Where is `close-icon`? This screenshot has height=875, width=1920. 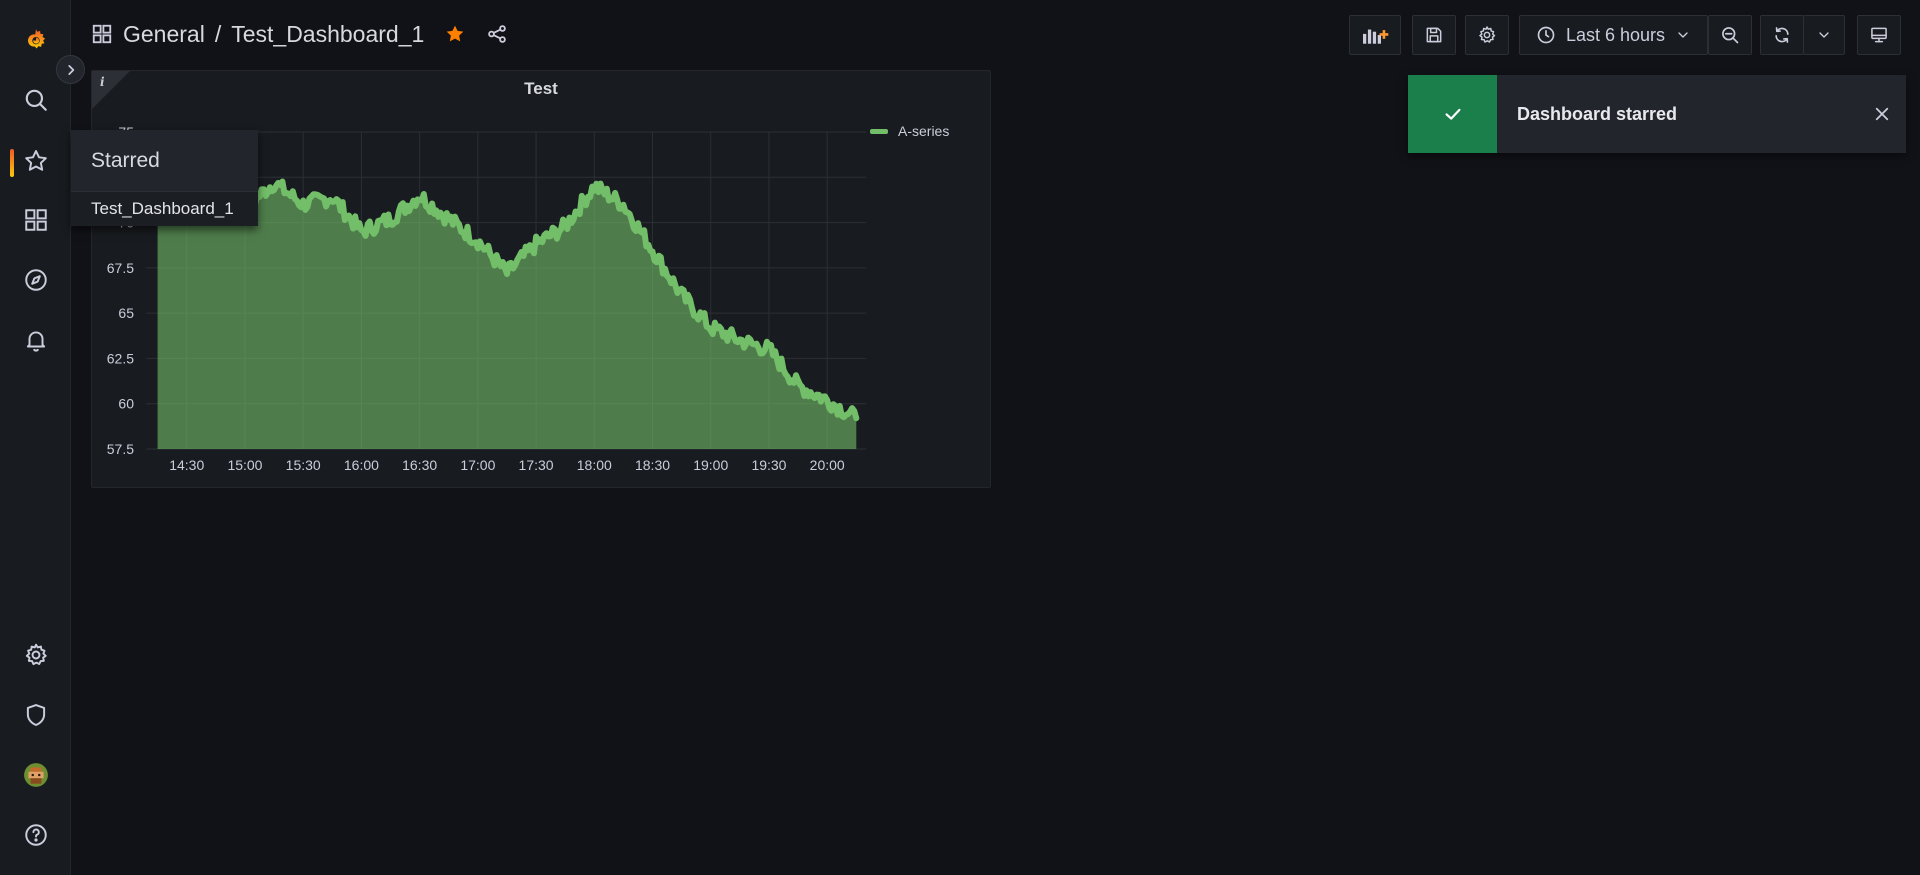
close-icon is located at coordinates (1882, 114).